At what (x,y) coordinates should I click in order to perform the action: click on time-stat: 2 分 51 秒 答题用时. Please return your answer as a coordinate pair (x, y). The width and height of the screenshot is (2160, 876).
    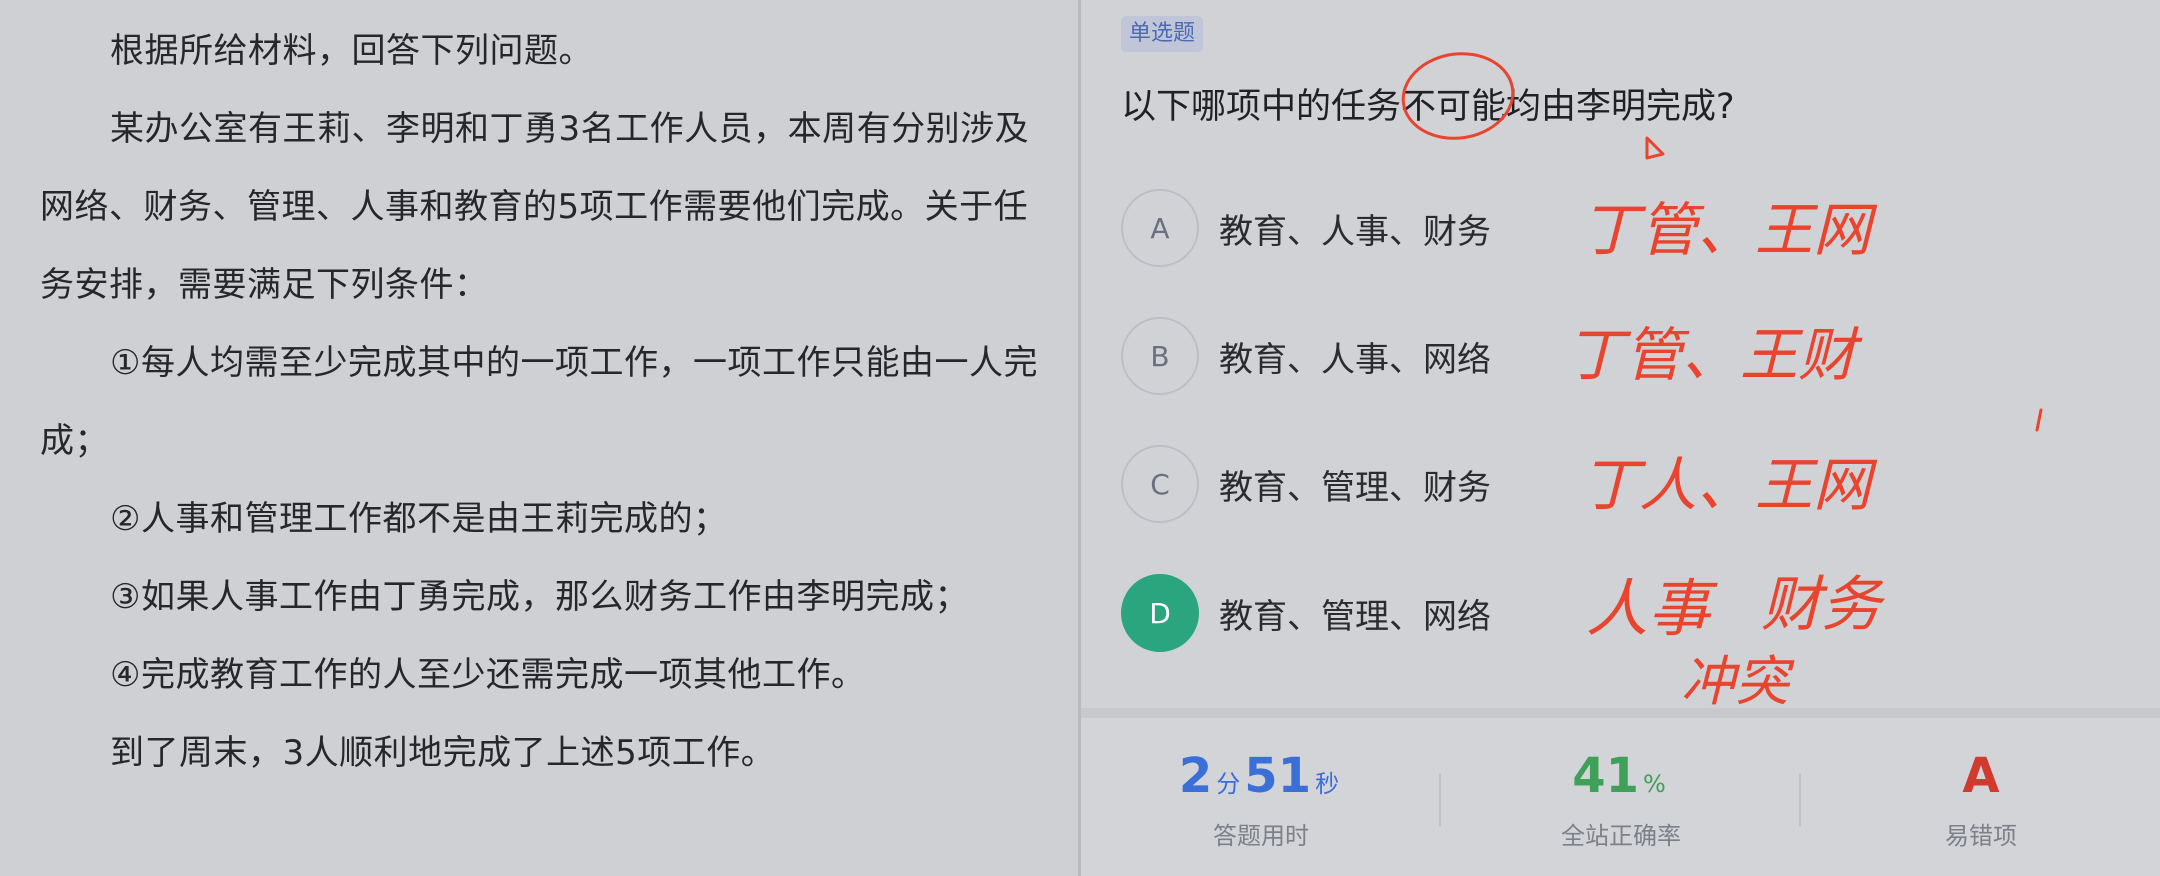
    Looking at the image, I should click on (1261, 799).